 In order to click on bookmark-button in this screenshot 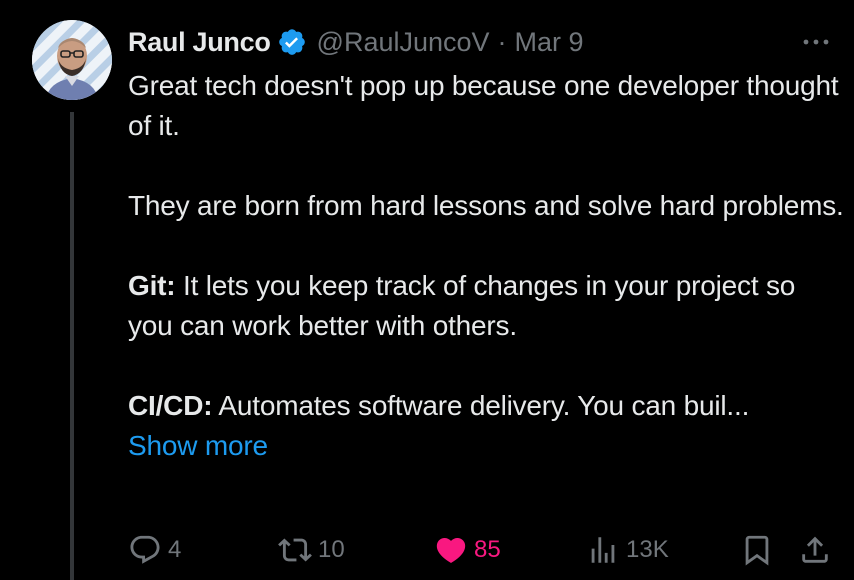, I will do `click(757, 550)`.